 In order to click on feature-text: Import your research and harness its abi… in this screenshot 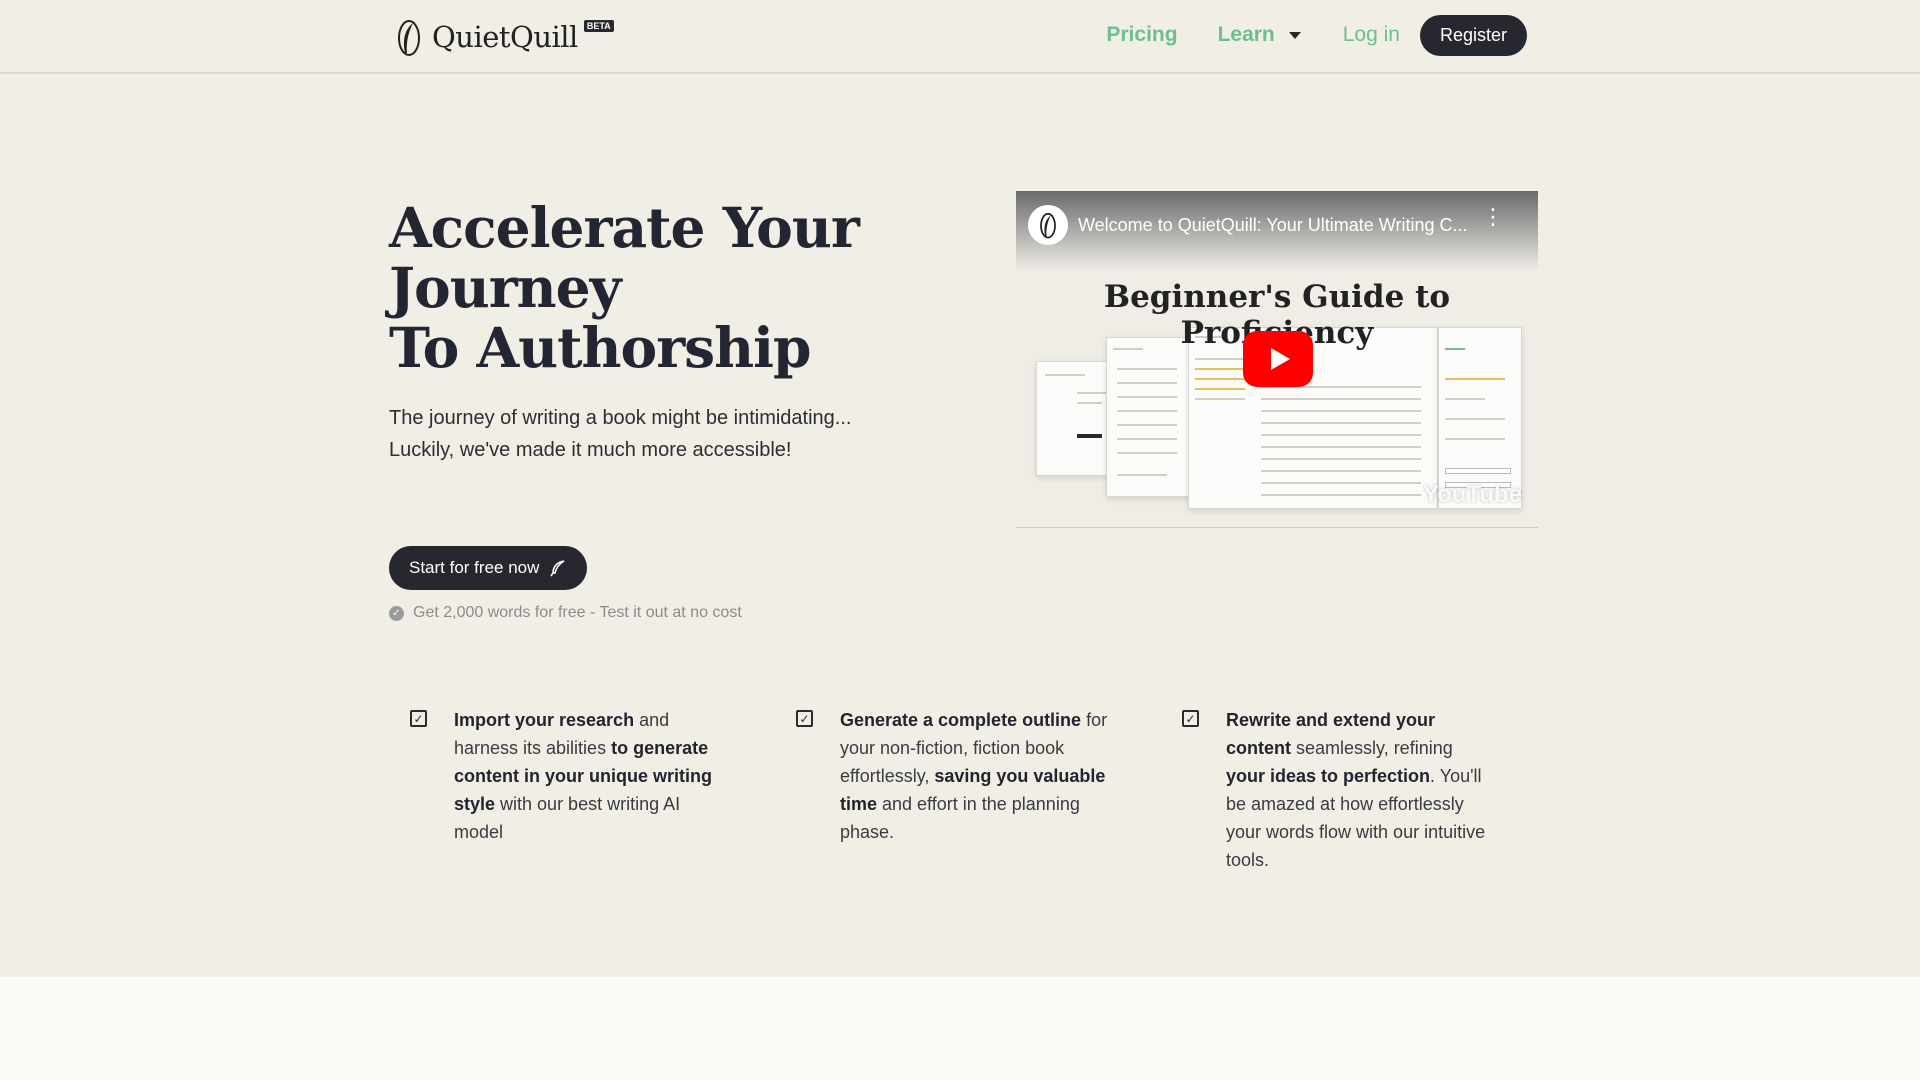, I will do `click(589, 776)`.